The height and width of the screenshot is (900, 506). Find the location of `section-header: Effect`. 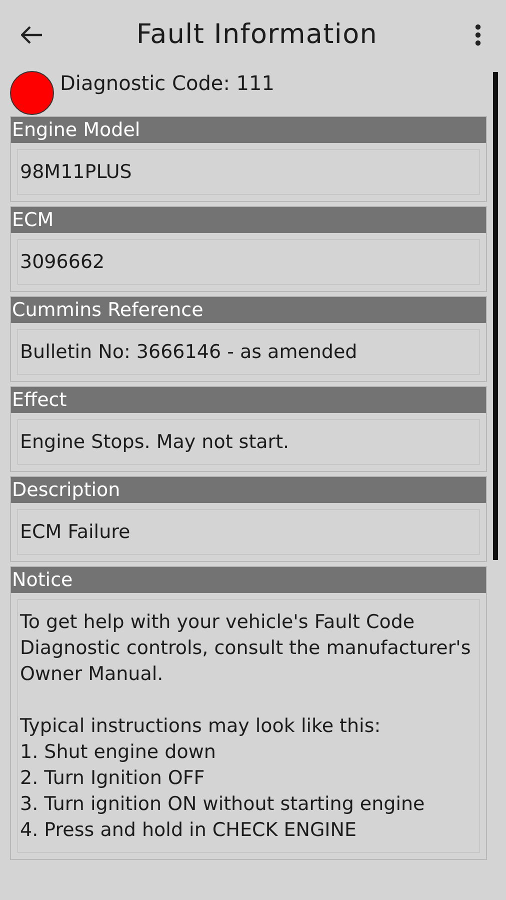

section-header: Effect is located at coordinates (248, 400).